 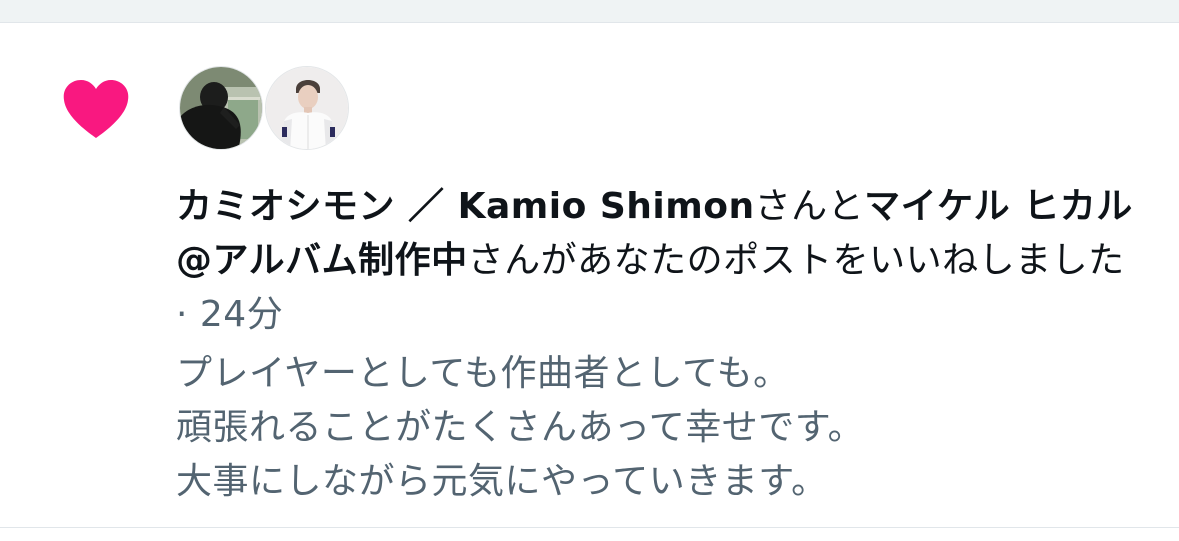 I want to click on previous-item-edge, so click(x=589, y=11).